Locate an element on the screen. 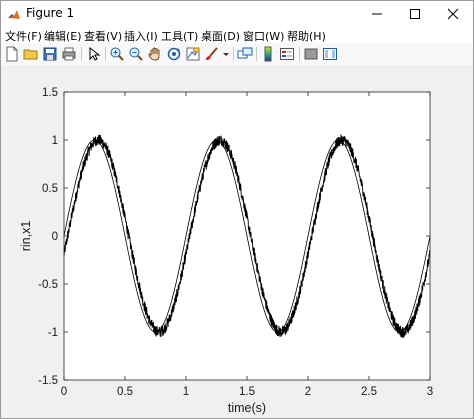  new-figure-icon is located at coordinates (12, 54).